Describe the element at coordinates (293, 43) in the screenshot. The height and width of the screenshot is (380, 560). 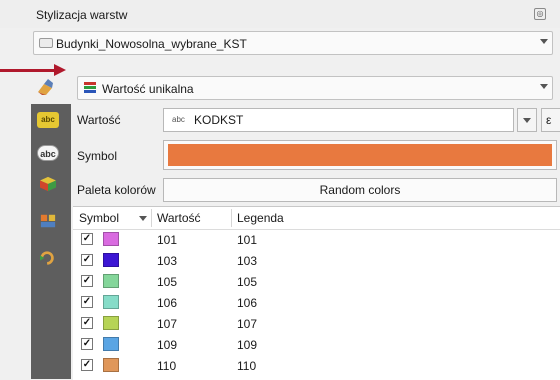
I see `layer-select: Budynki_Nowosolna_wybrane_KST` at that location.